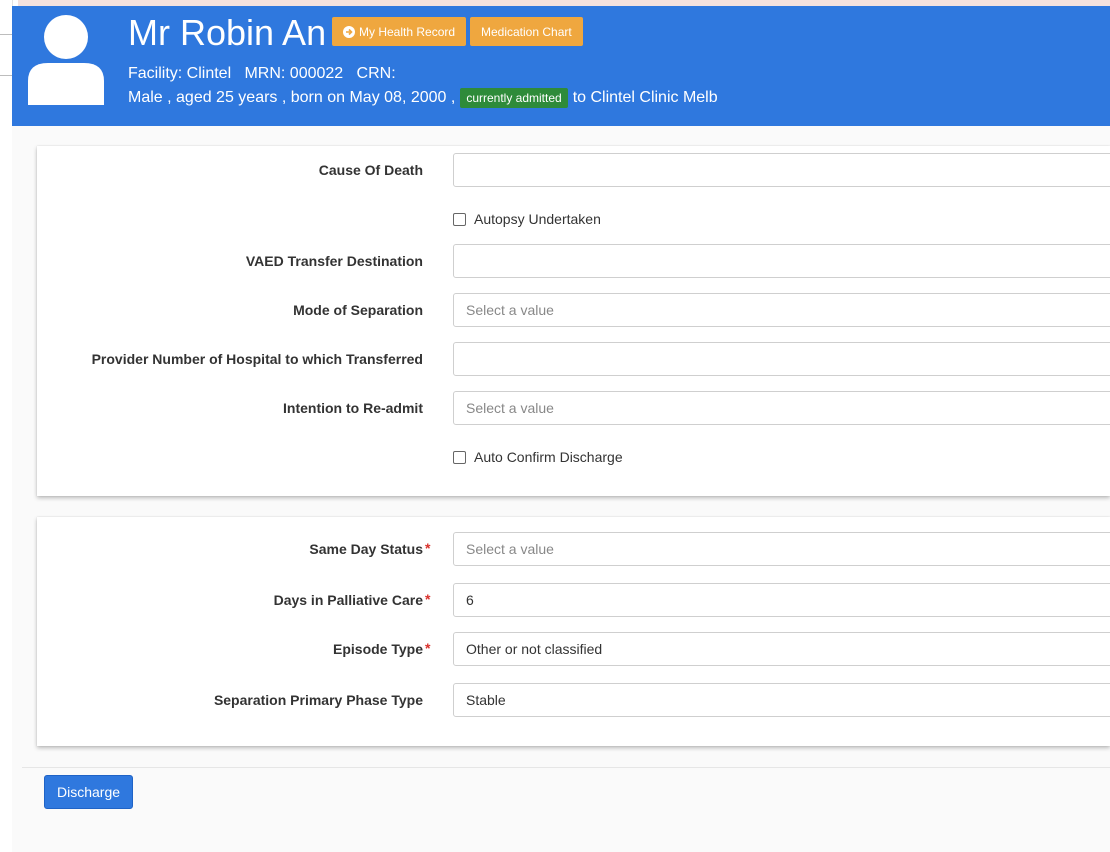 The image size is (1110, 852). Describe the element at coordinates (353, 408) in the screenshot. I see `intention-readmit-label: Intention to Re-admit` at that location.